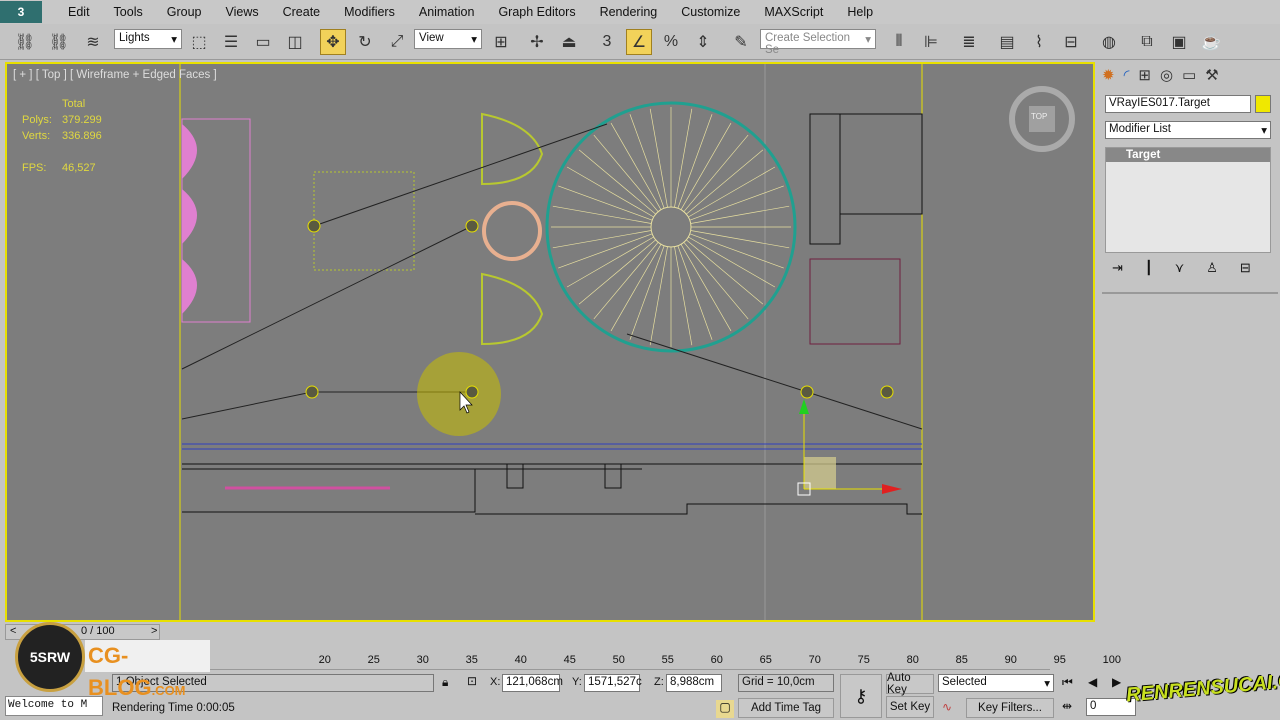 The image size is (1280, 720). What do you see at coordinates (36, 136) in the screenshot?
I see `verts-label: Verts:` at bounding box center [36, 136].